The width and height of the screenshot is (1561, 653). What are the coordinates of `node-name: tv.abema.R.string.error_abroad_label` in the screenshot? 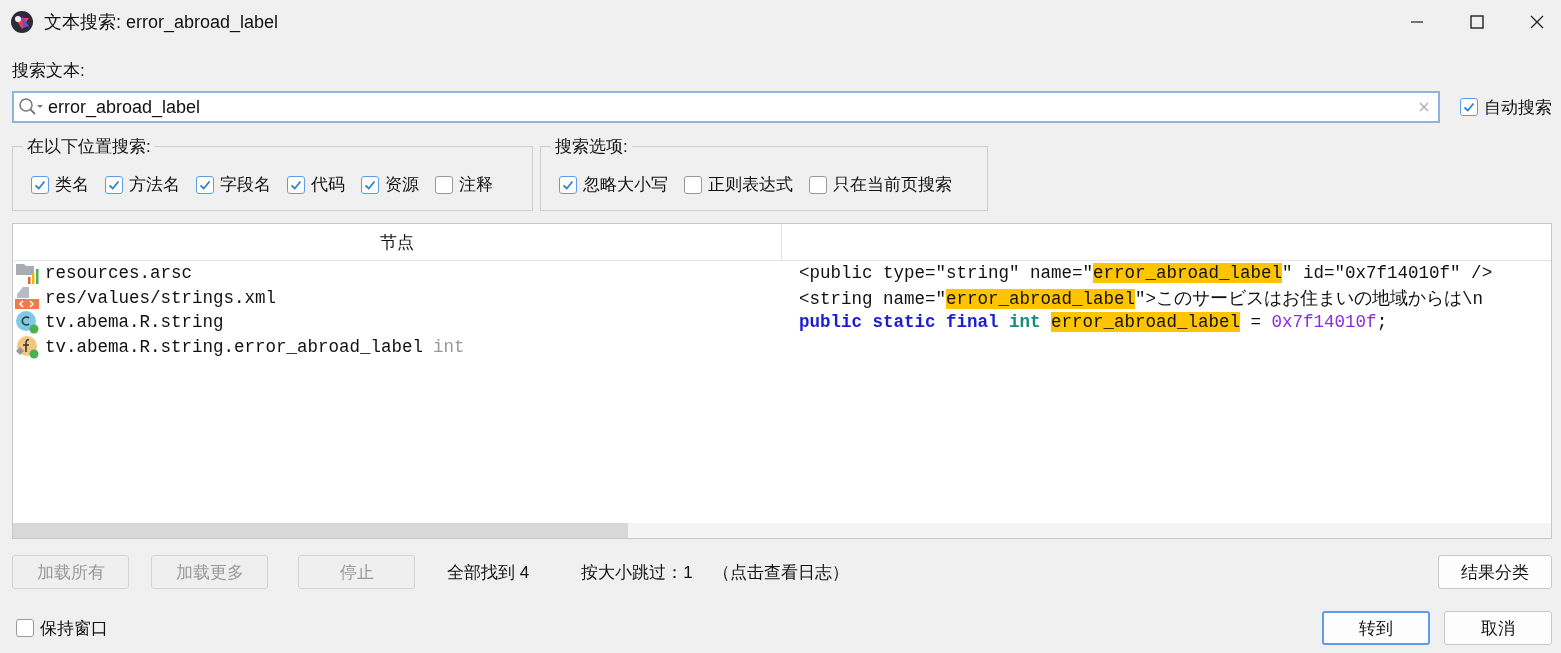 It's located at (234, 346).